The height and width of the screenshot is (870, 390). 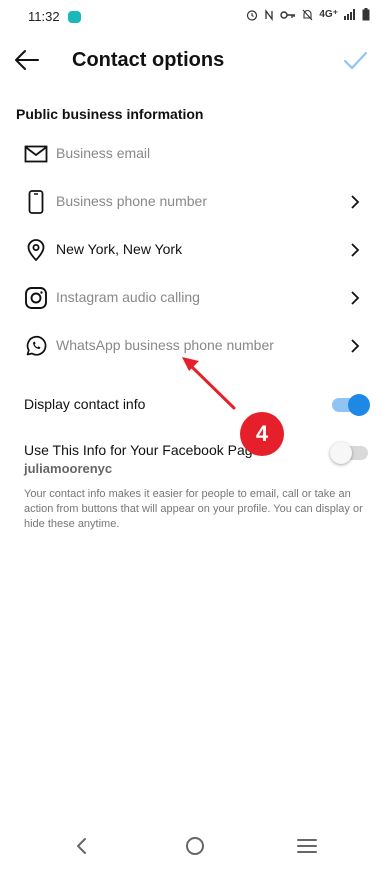 I want to click on display-contact-row: Display contact info, so click(x=195, y=405).